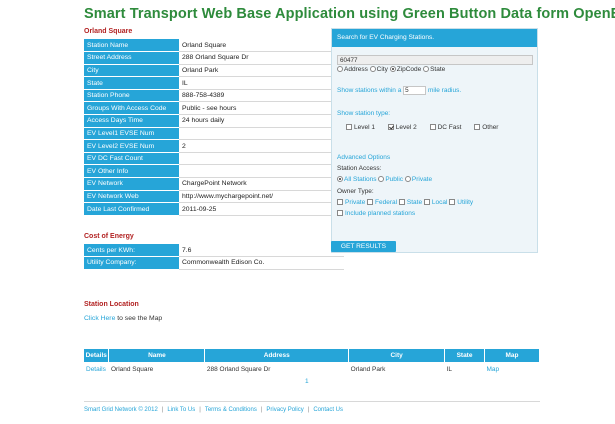  I want to click on owner-private-checkbox: Private, so click(351, 202).